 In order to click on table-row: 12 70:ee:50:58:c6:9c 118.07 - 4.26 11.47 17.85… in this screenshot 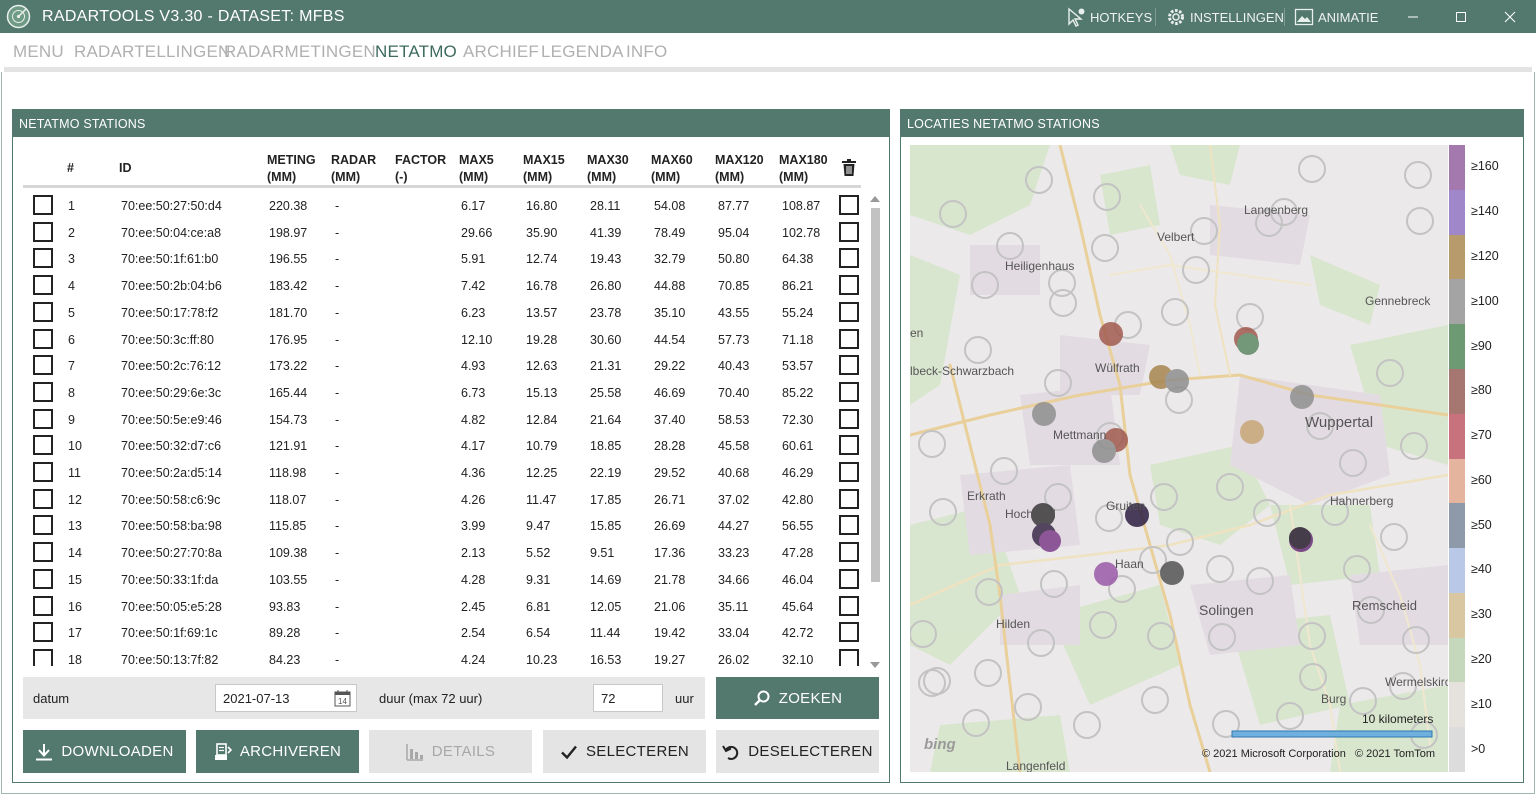, I will do `click(442, 499)`.